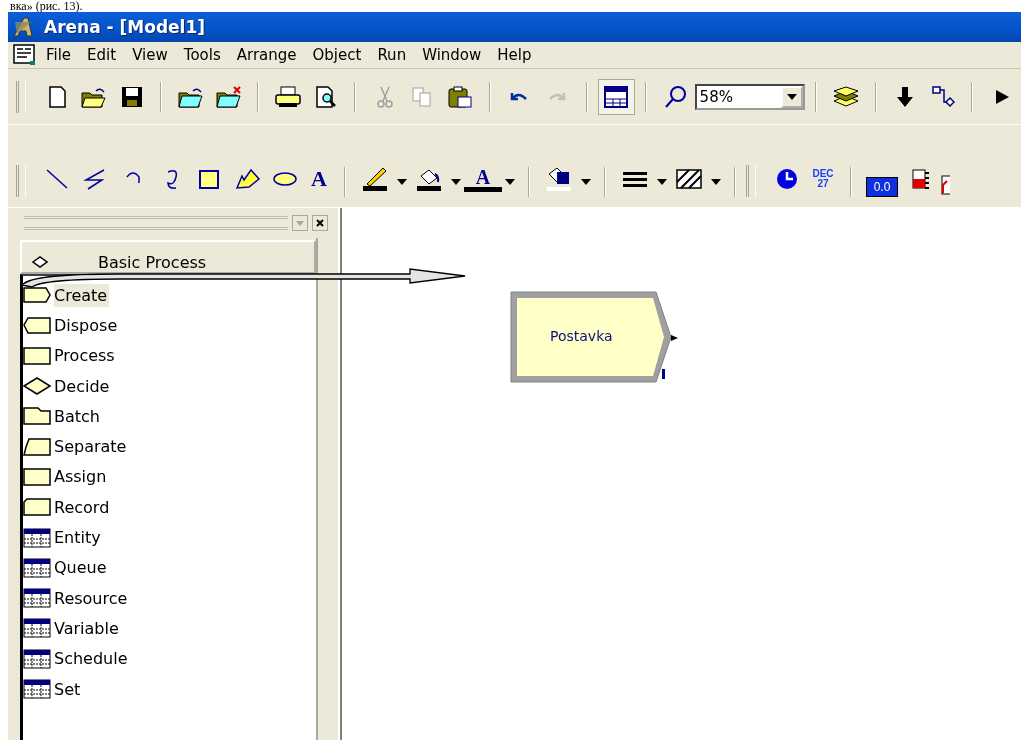  I want to click on text-tool-button: A, so click(319, 179).